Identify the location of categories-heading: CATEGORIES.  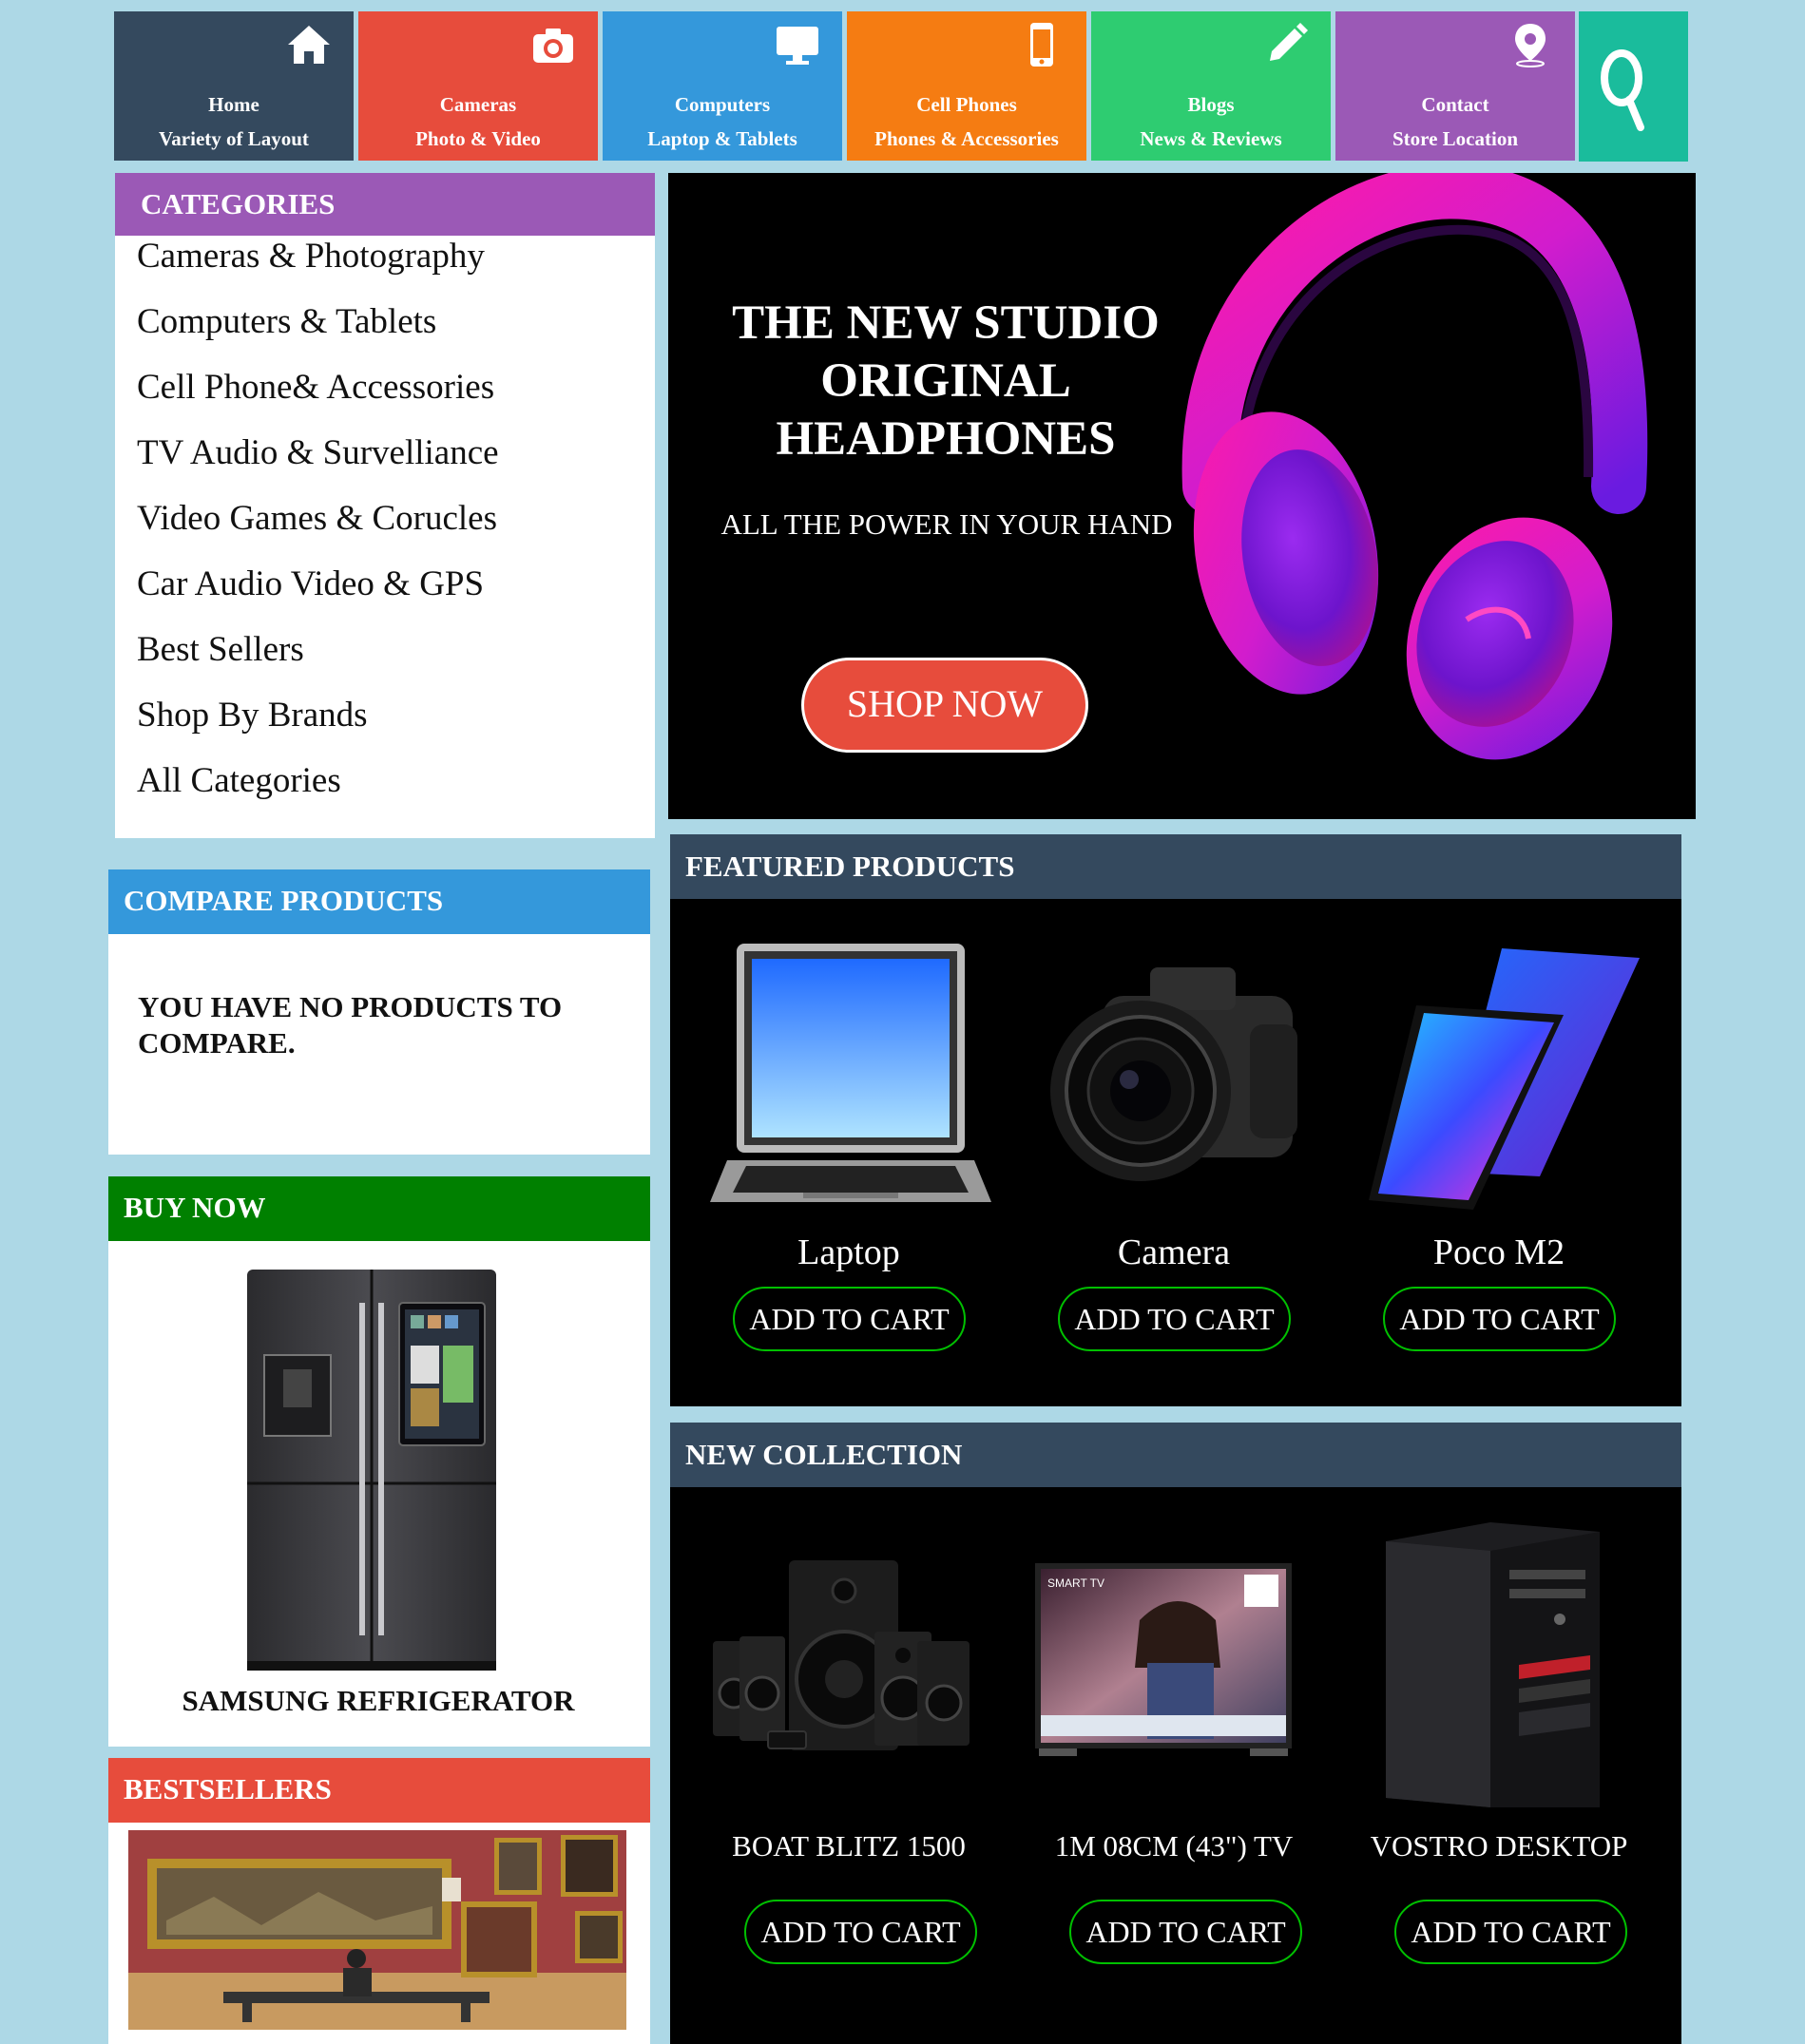
(385, 205).